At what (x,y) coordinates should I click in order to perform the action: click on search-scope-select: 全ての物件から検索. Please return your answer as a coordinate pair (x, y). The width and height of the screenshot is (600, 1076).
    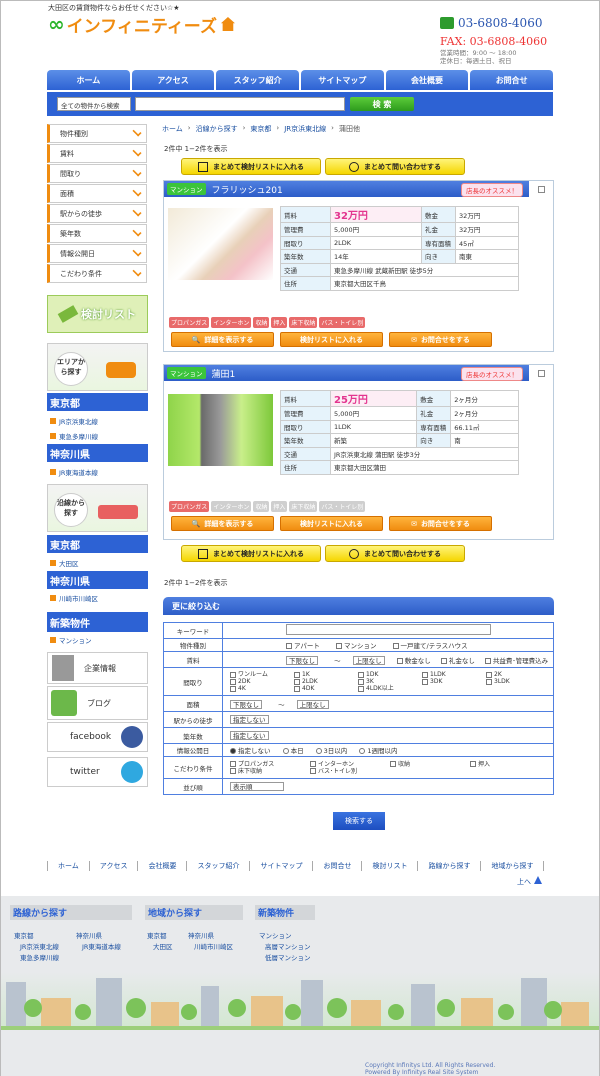
    Looking at the image, I should click on (94, 104).